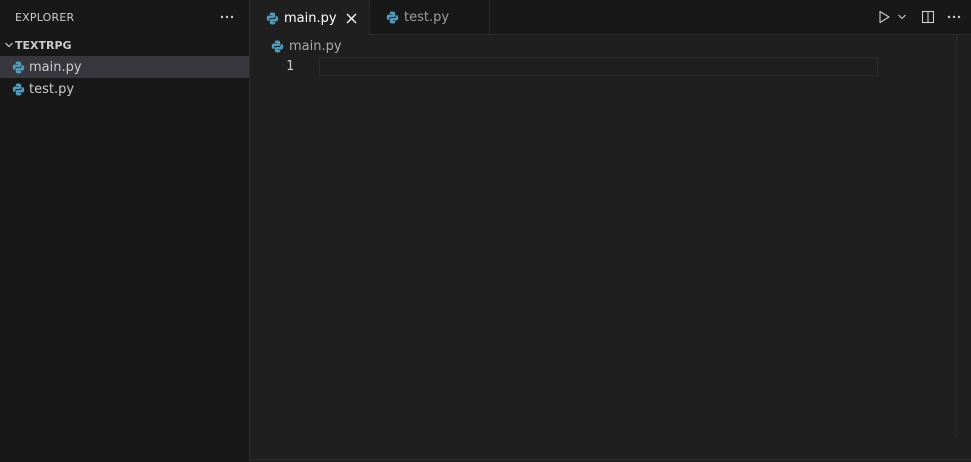 This screenshot has height=462, width=971. I want to click on tab-main-py: main.py, so click(310, 17).